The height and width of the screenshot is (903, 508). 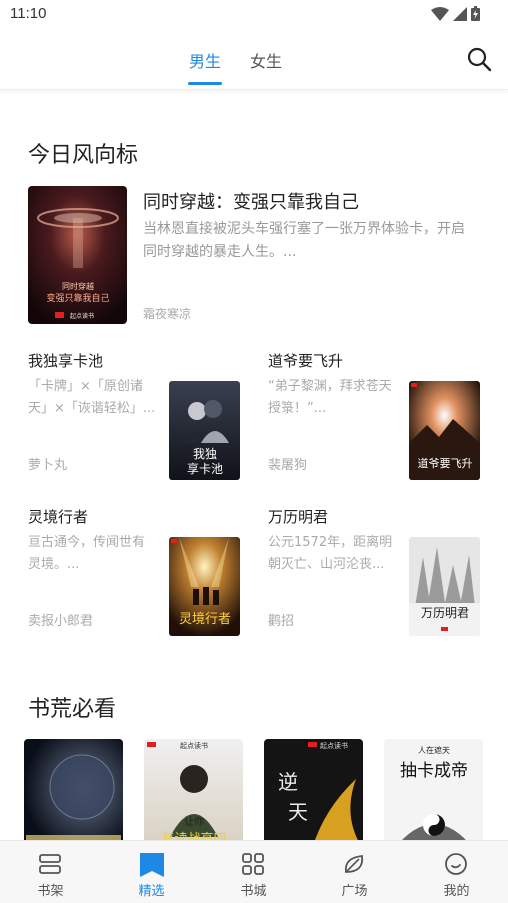 What do you see at coordinates (354, 891) in the screenshot?
I see `nav-label: 广场` at bounding box center [354, 891].